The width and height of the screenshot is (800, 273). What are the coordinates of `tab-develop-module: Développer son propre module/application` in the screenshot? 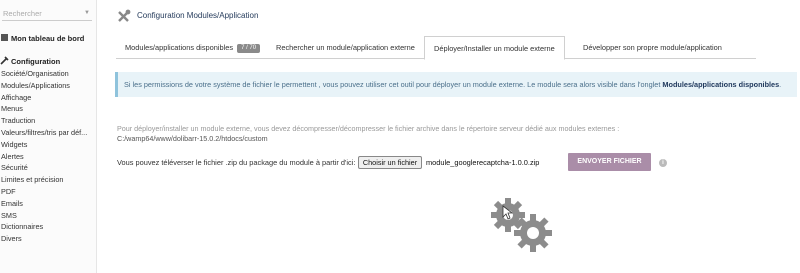 It's located at (652, 47).